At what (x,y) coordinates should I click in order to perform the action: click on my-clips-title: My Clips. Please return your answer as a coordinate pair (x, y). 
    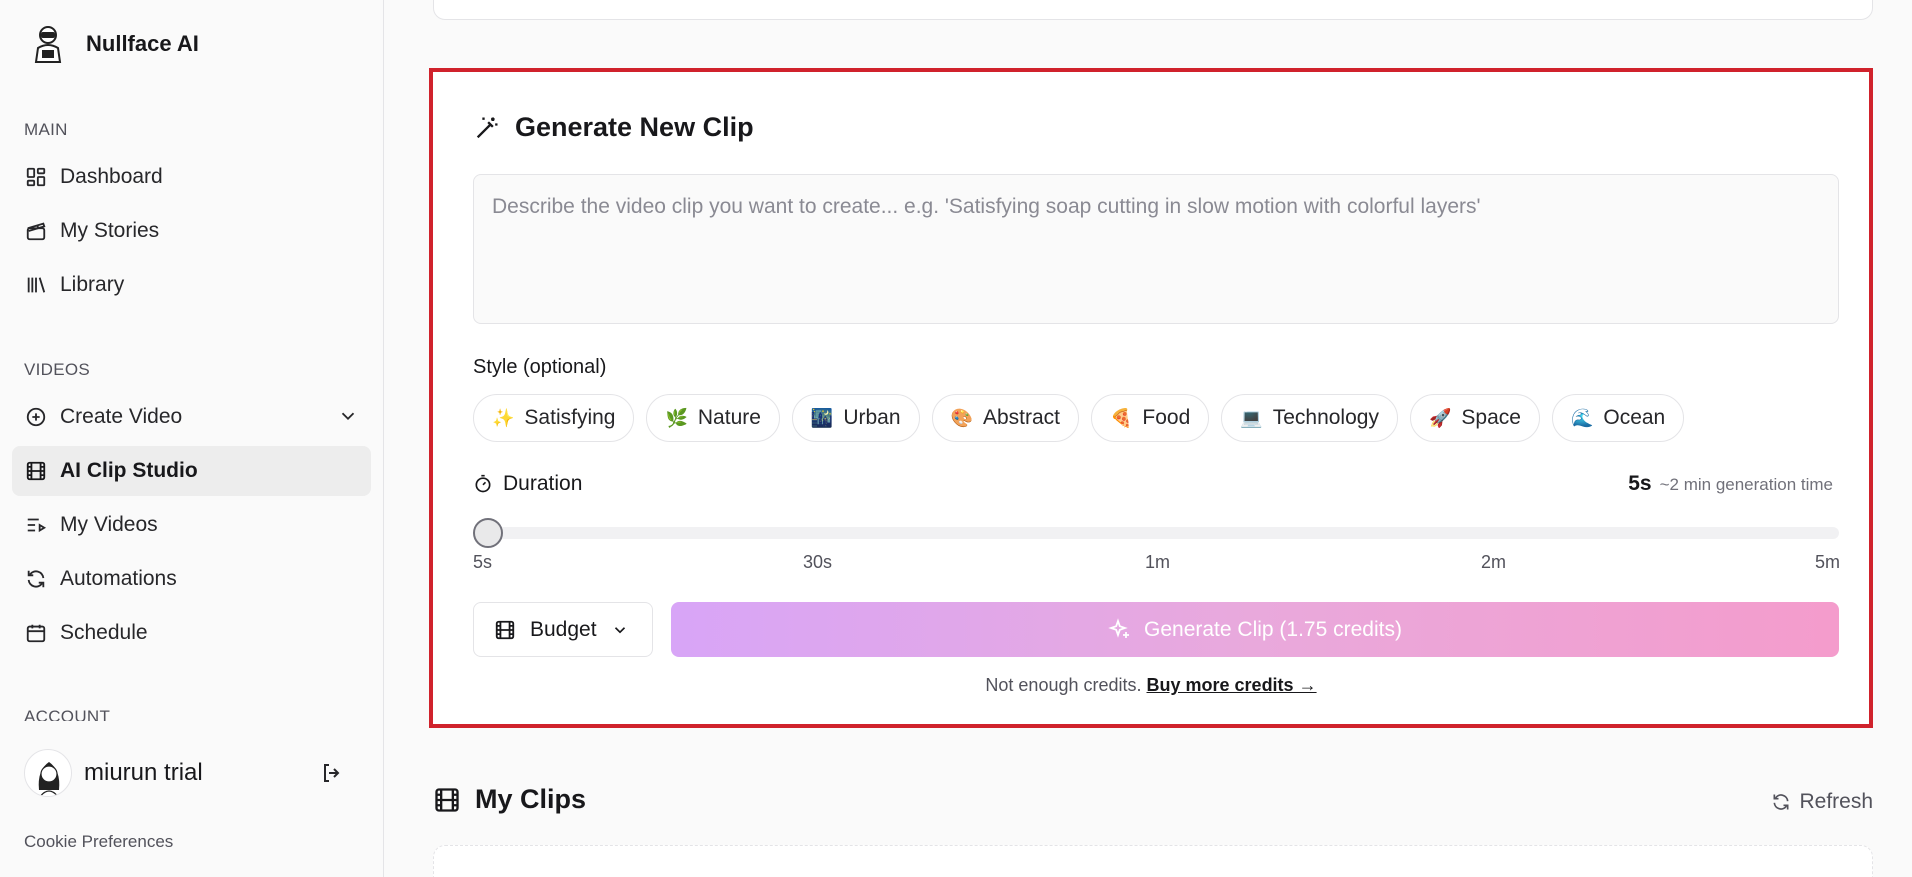
    Looking at the image, I should click on (531, 799).